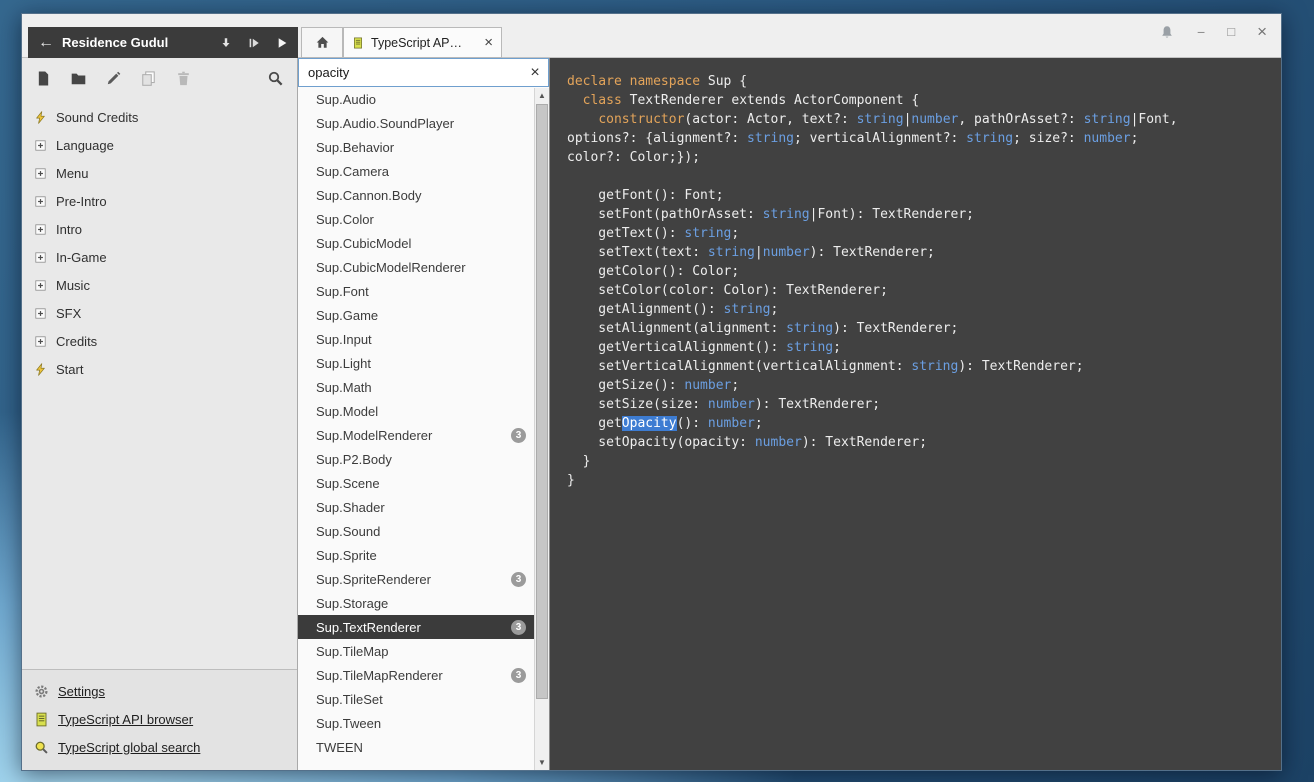  What do you see at coordinates (350, 507) in the screenshot?
I see `api-item-label: Sup.Shader` at bounding box center [350, 507].